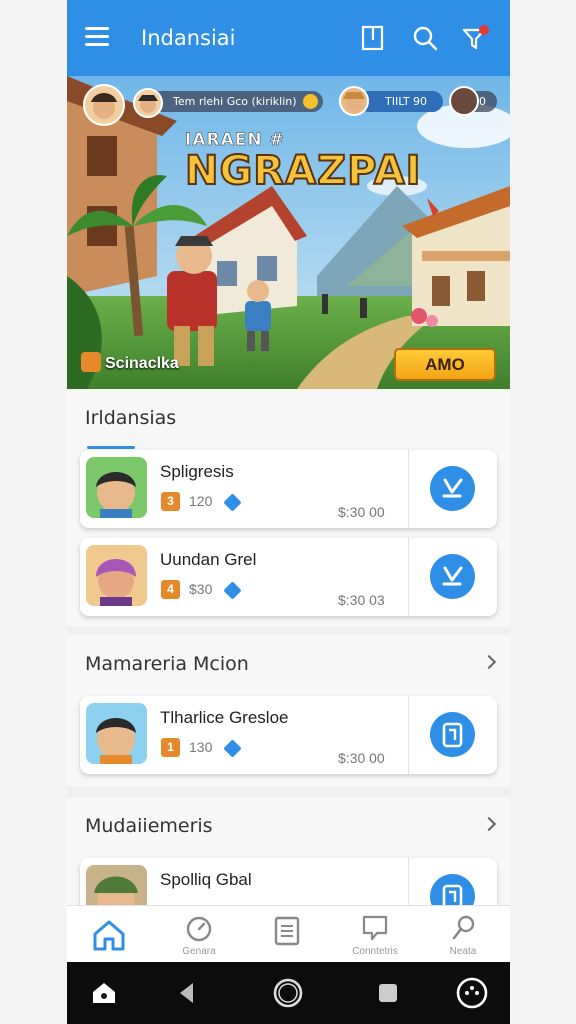  I want to click on item-stat: $30, so click(201, 589).